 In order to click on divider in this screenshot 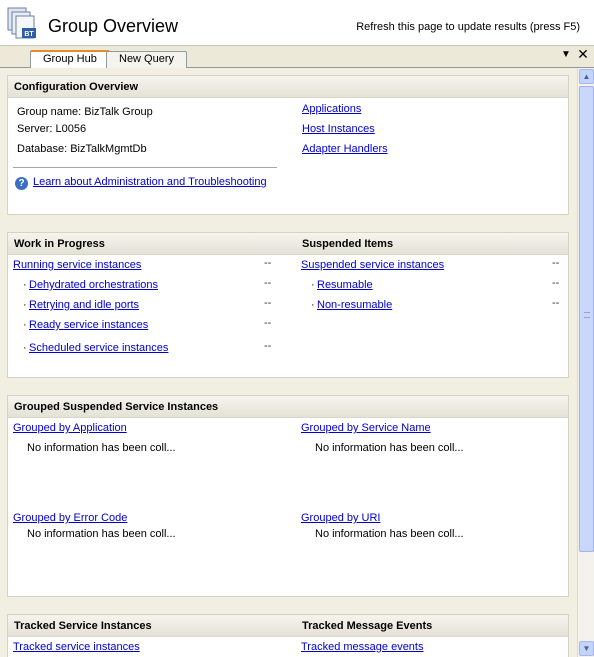, I will do `click(145, 167)`.